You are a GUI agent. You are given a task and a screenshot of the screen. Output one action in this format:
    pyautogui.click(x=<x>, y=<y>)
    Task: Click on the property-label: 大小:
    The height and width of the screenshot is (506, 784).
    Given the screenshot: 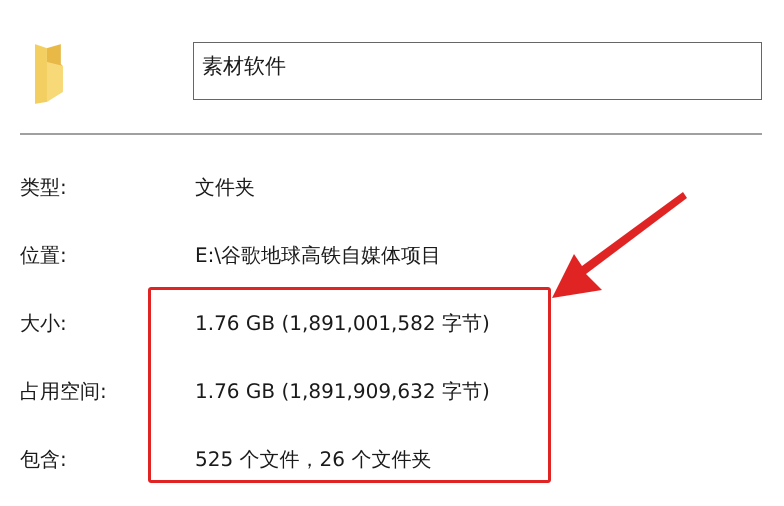 What is the action you would take?
    pyautogui.click(x=44, y=323)
    